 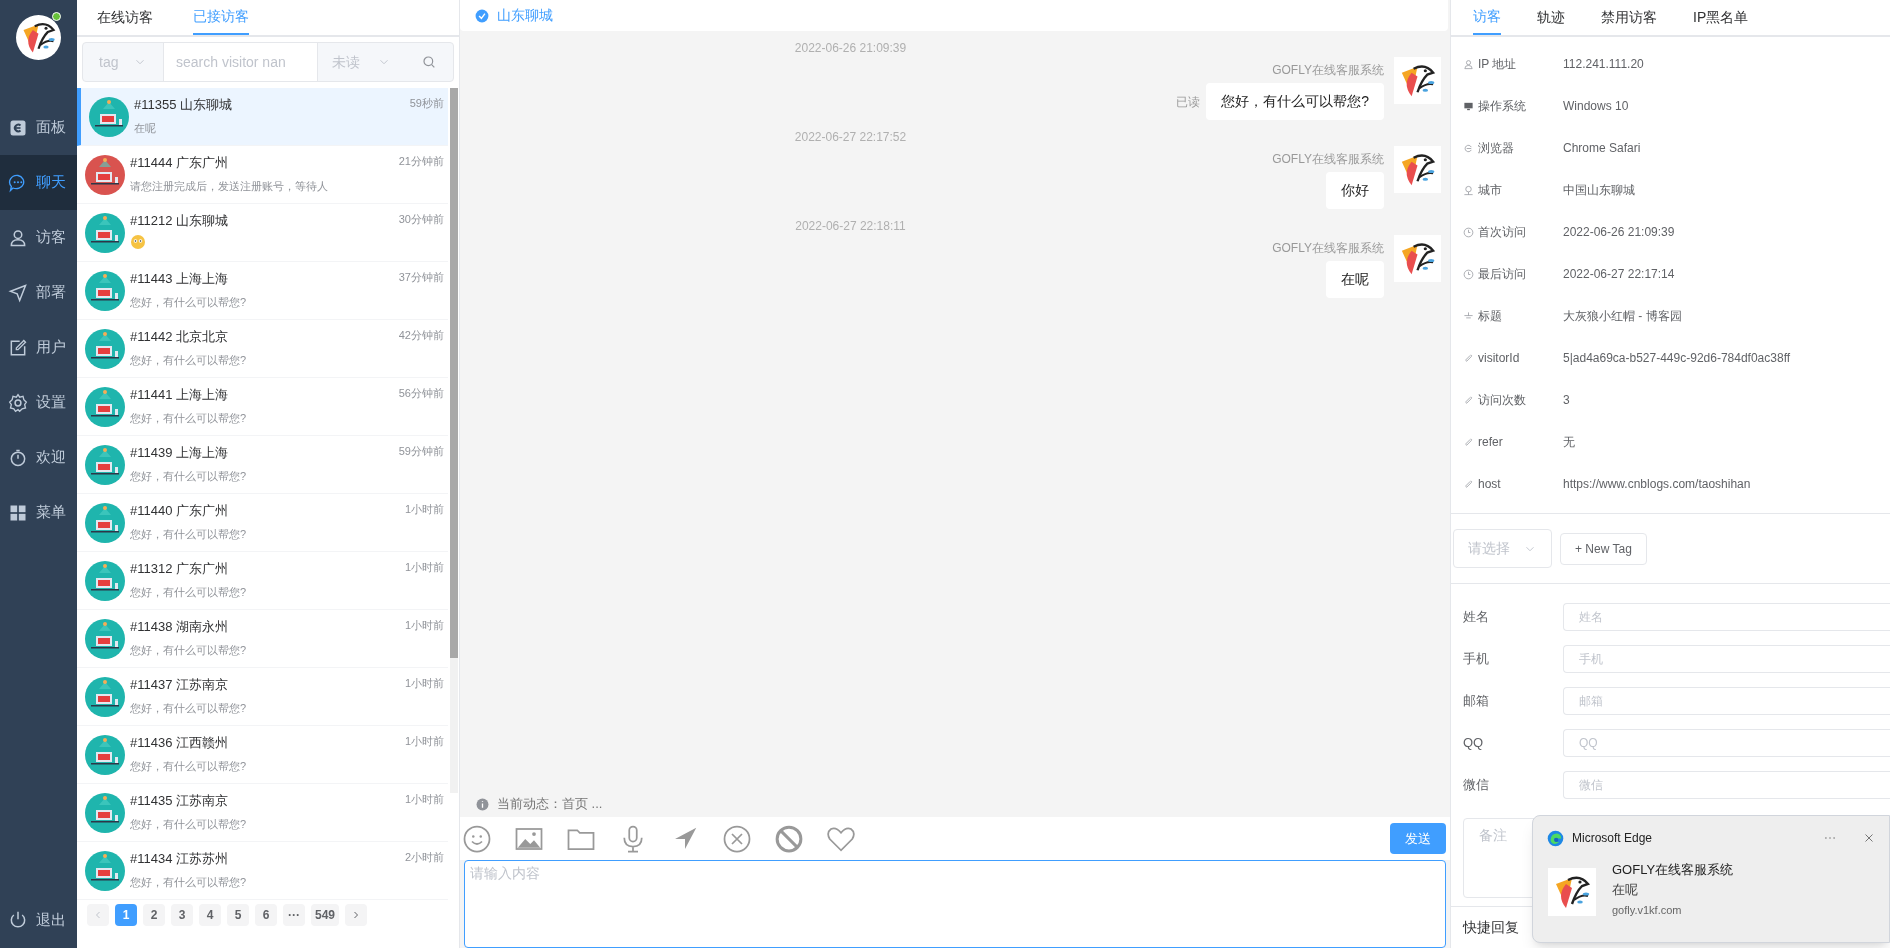 What do you see at coordinates (1489, 484) in the screenshot?
I see `info-label: host` at bounding box center [1489, 484].